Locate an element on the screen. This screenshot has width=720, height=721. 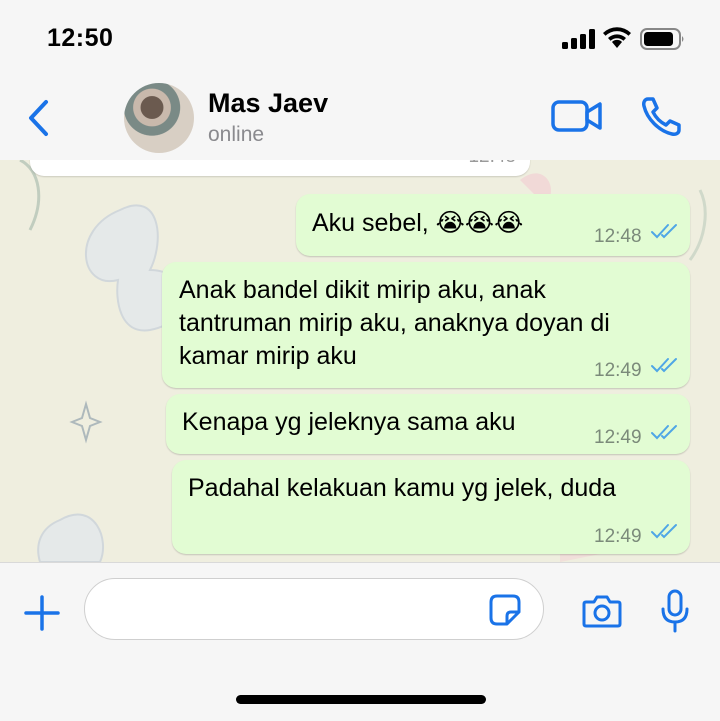
message-text: Kenapa yg jeleknya sama aku is located at coordinates (349, 422).